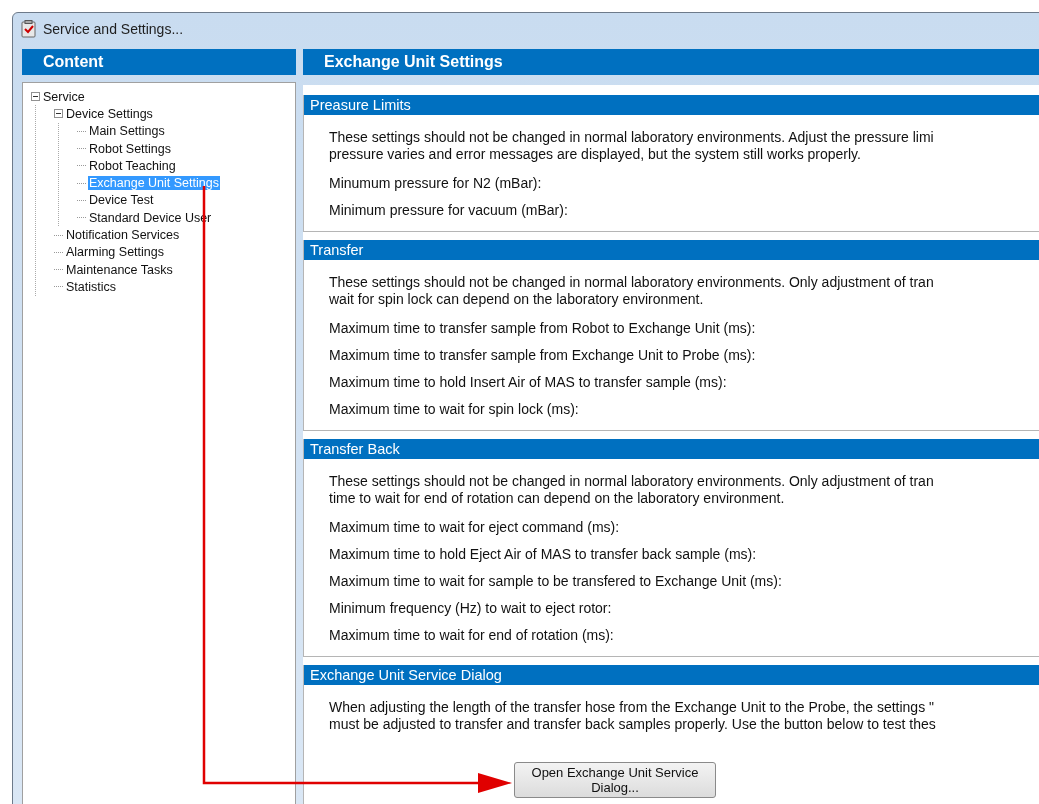  Describe the element at coordinates (472, 635) in the screenshot. I see `field-label: Maximum time to wait for end of rotation (ms):` at that location.